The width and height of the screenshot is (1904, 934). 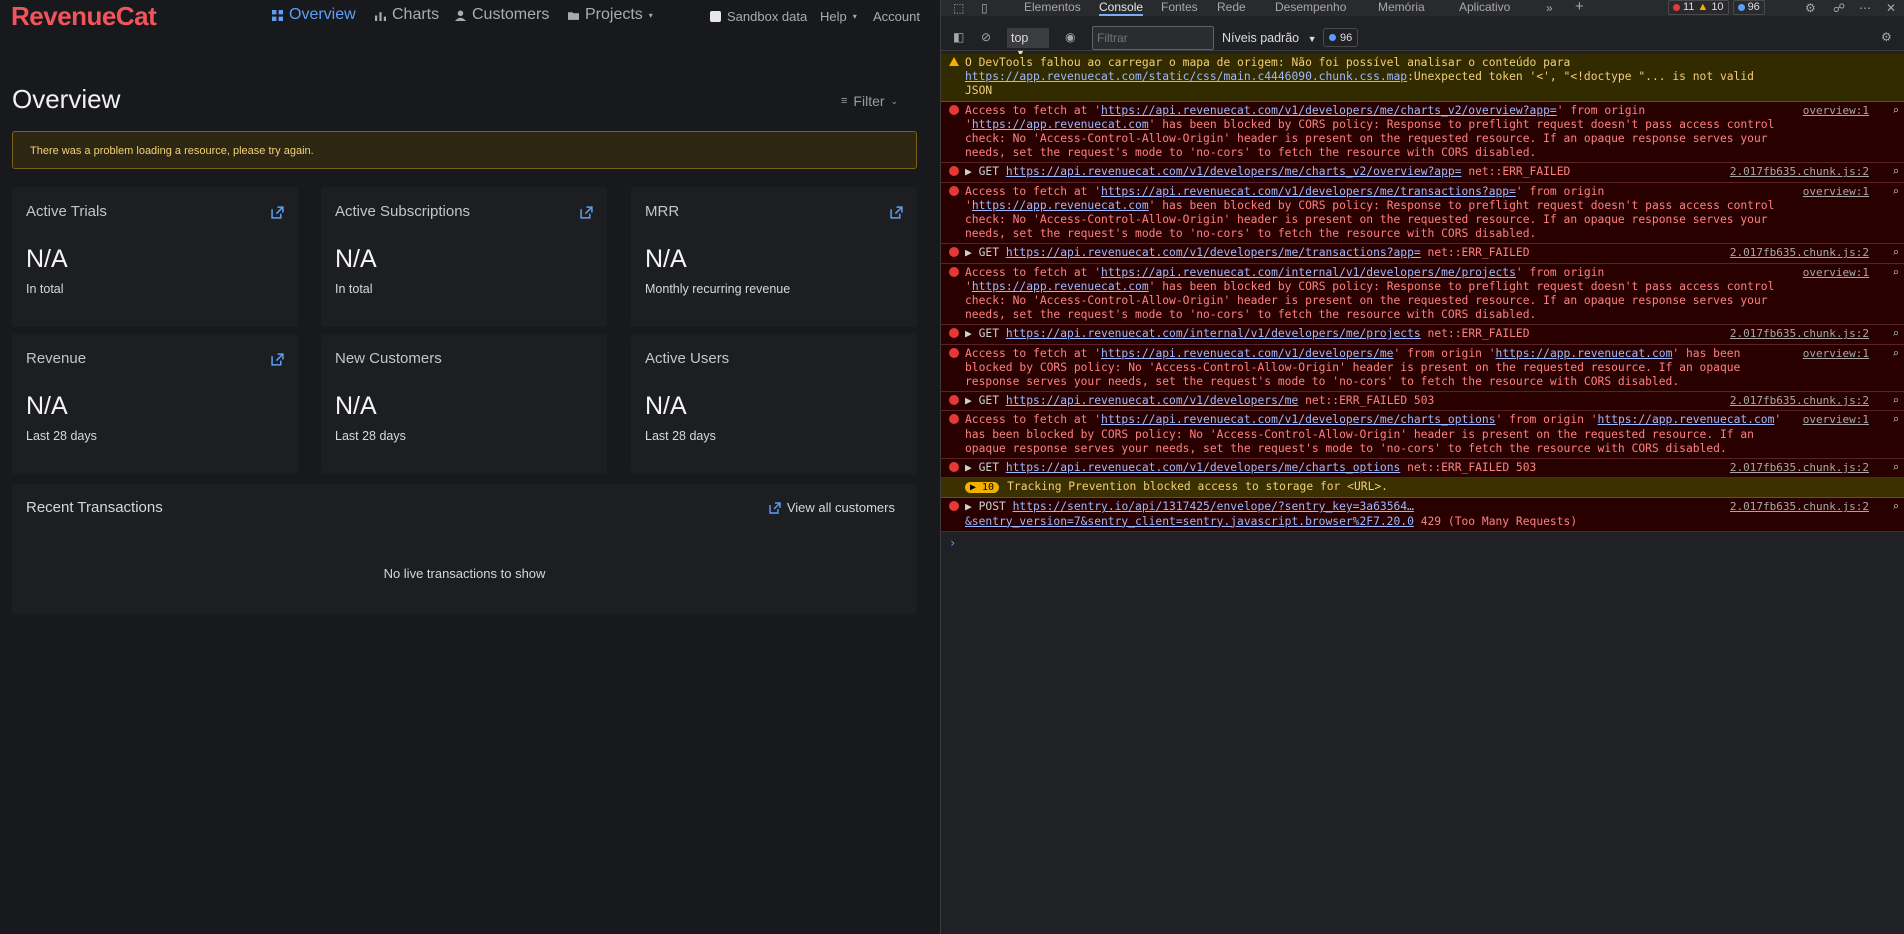 What do you see at coordinates (1052, 7) in the screenshot?
I see `tab-elementos: Elementos` at bounding box center [1052, 7].